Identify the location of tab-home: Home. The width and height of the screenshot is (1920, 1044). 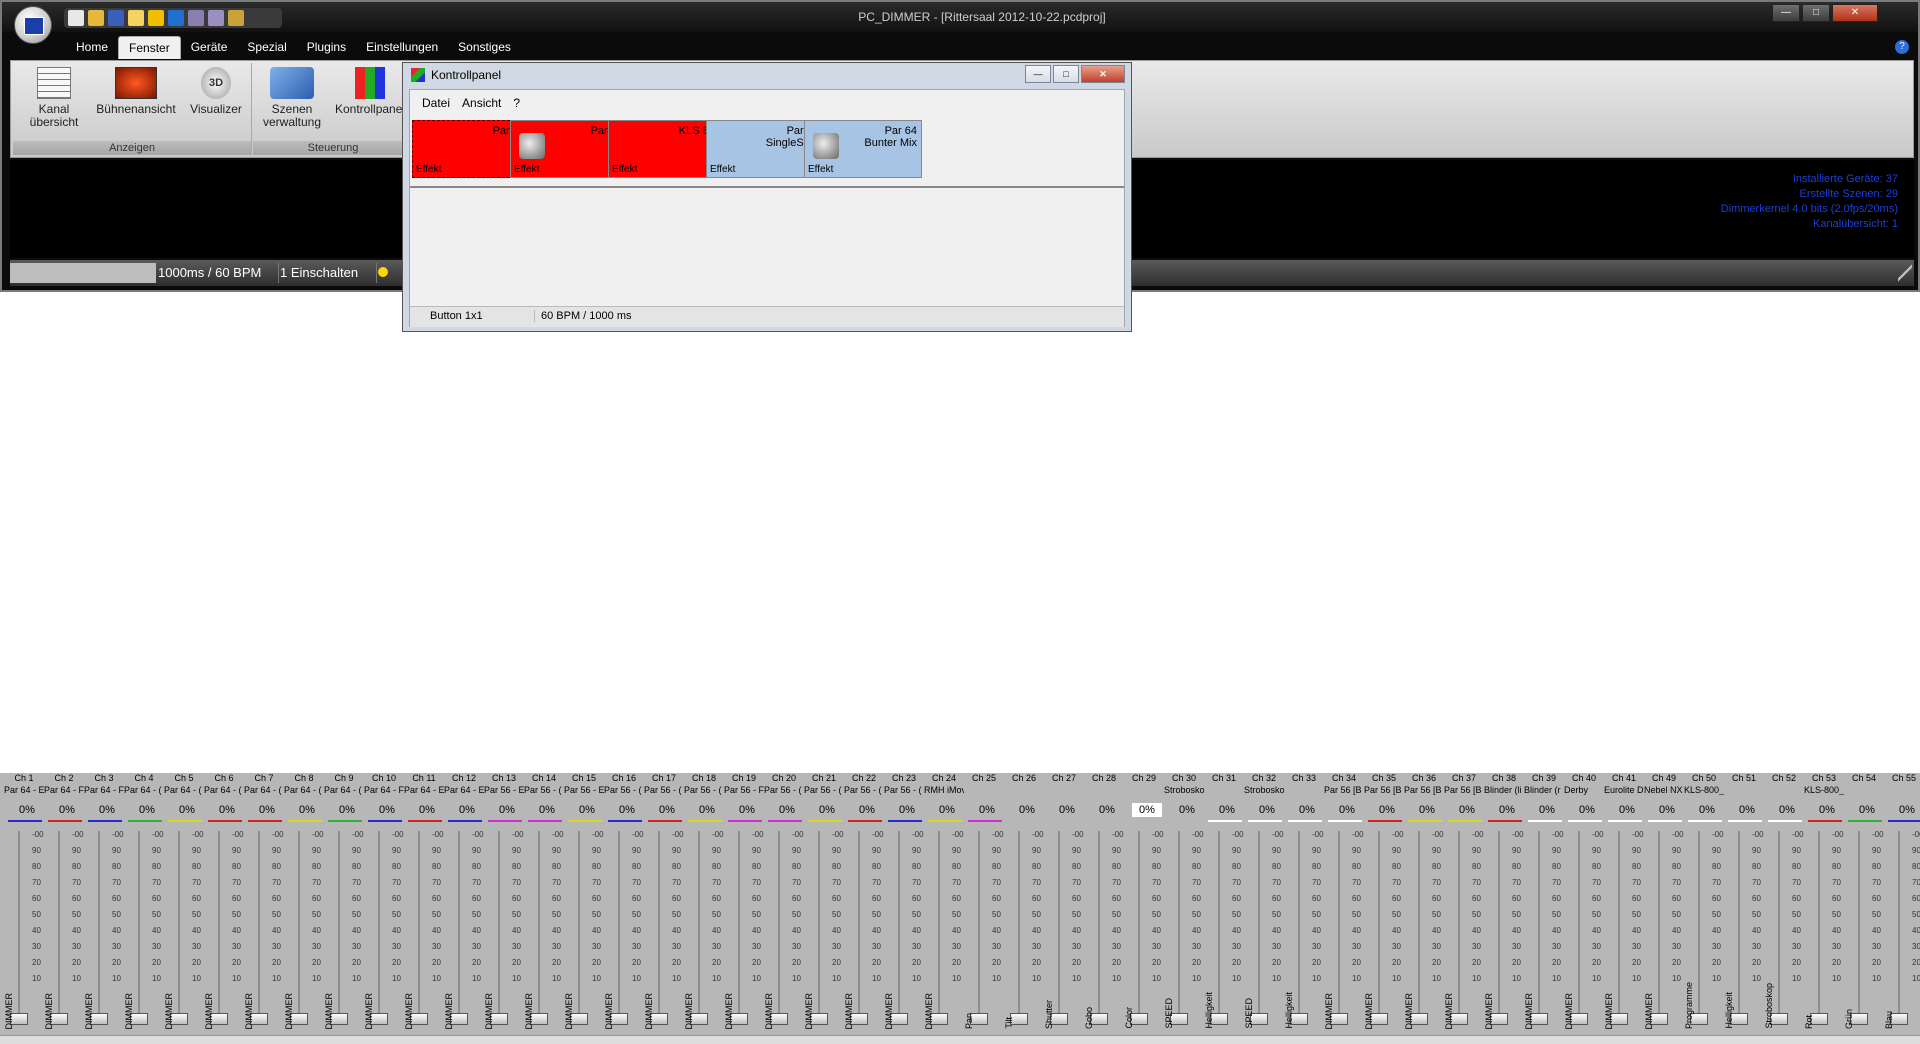
(92, 47).